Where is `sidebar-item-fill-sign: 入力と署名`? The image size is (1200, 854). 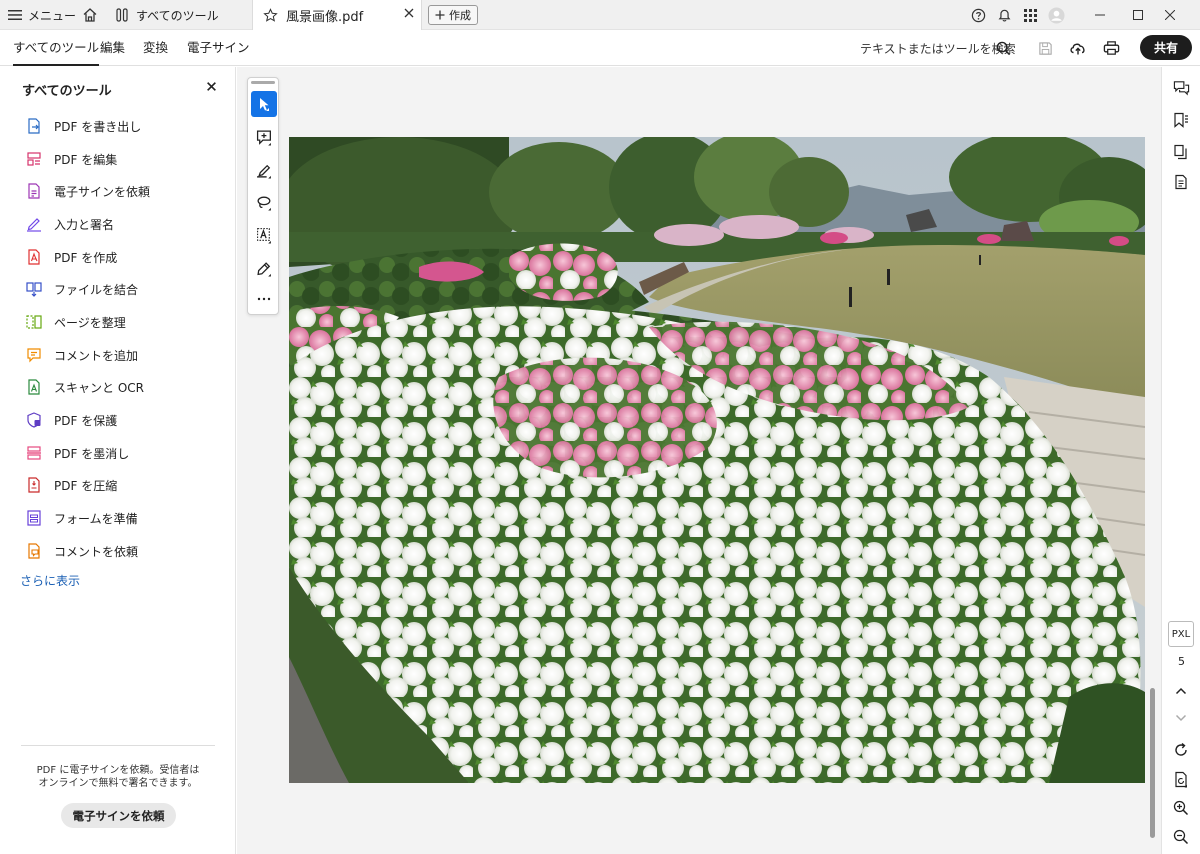
sidebar-item-fill-sign: 入力と署名 is located at coordinates (70, 224).